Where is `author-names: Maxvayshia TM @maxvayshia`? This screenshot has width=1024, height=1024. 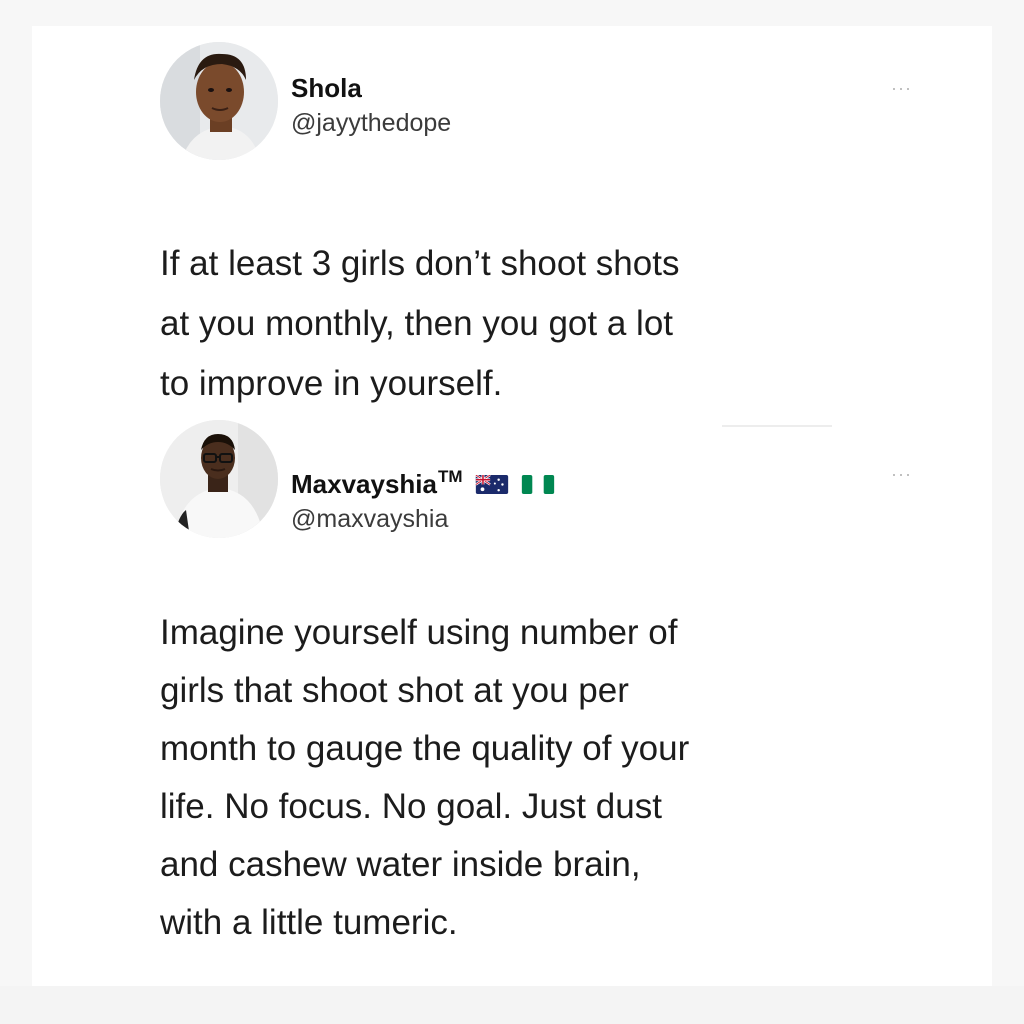 author-names: Maxvayshia TM @maxvayshia is located at coordinates (423, 501).